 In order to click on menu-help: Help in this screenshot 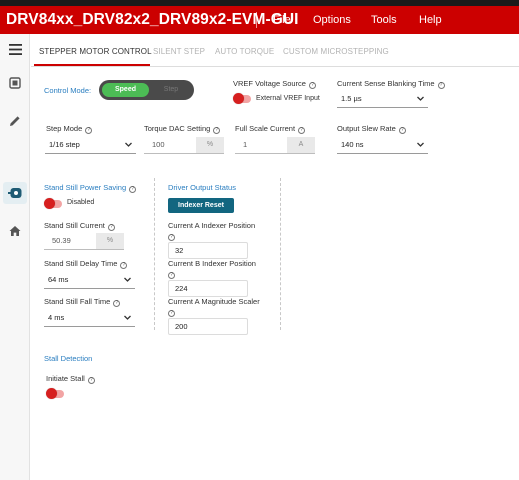, I will do `click(430, 20)`.